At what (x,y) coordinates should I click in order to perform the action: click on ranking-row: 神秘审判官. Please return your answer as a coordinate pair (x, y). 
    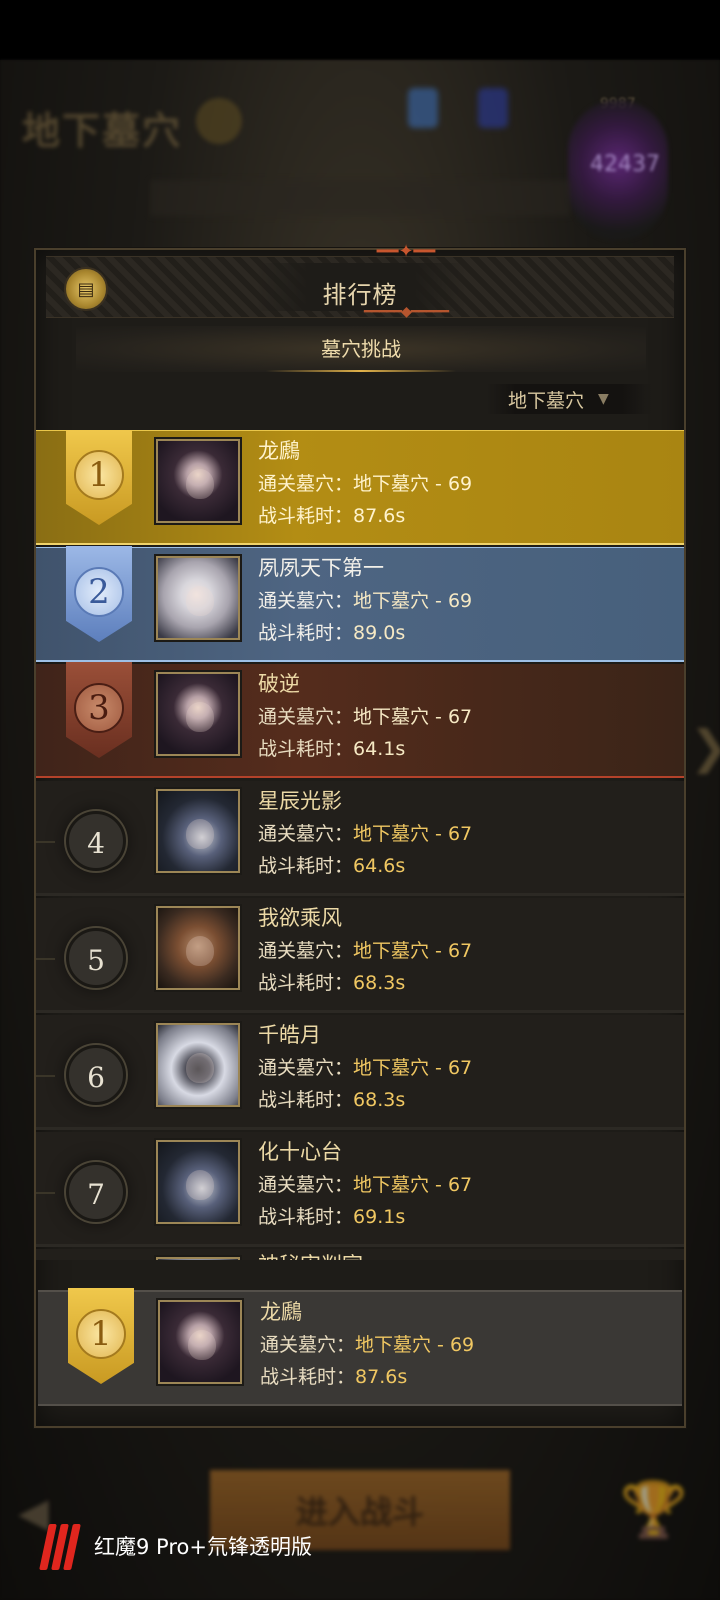
    Looking at the image, I should click on (360, 1254).